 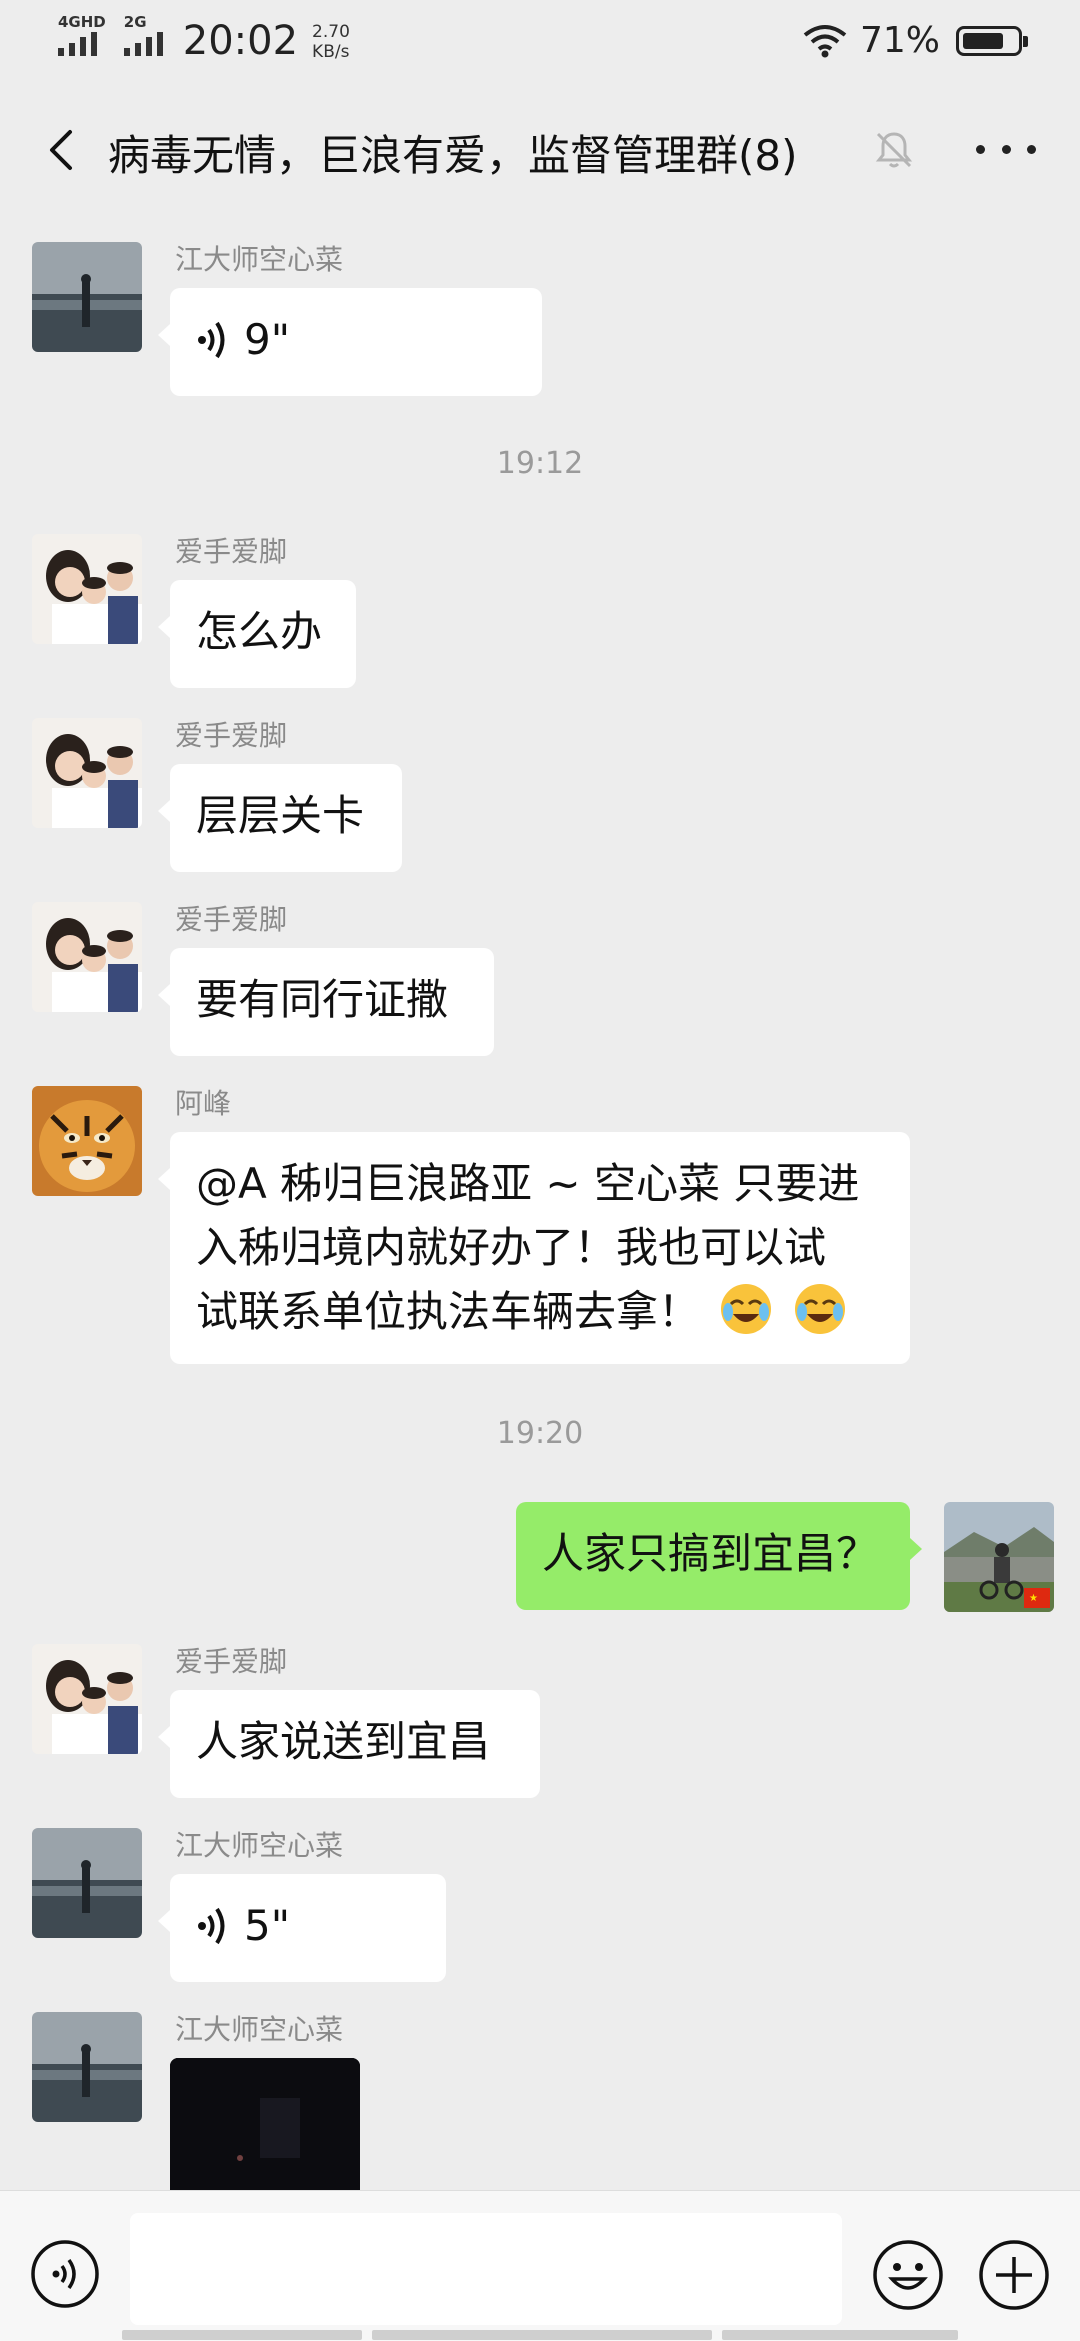 What do you see at coordinates (267, 339) in the screenshot?
I see `voice-duration: 9"` at bounding box center [267, 339].